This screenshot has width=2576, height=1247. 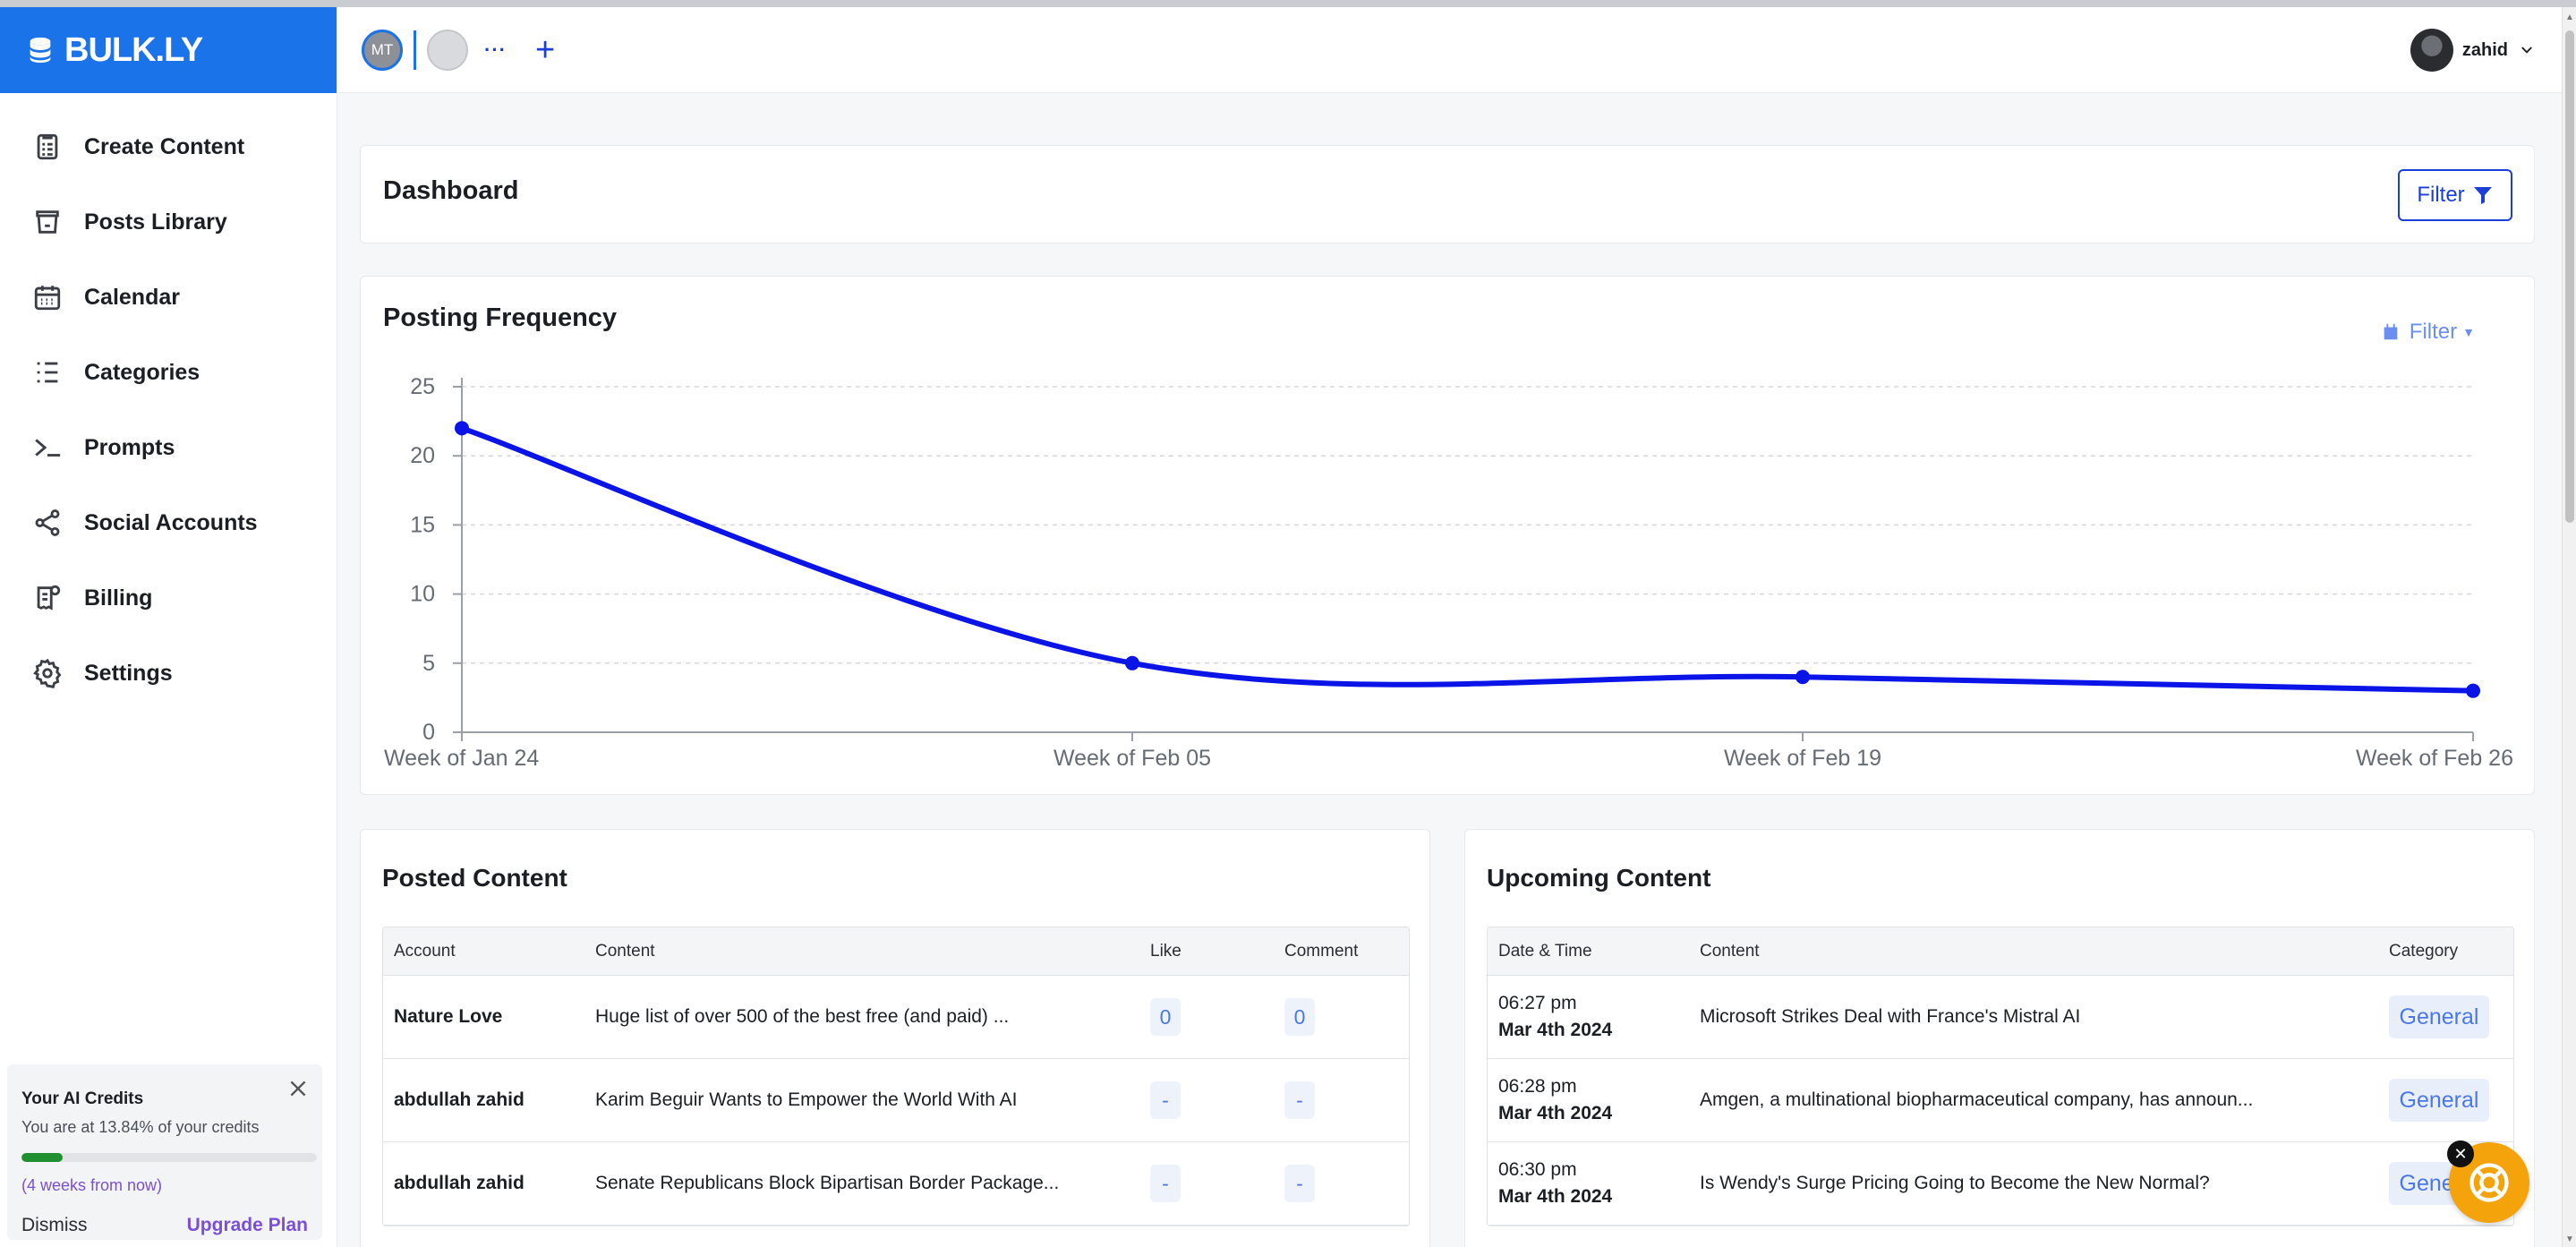 I want to click on scrollbar-thumb, so click(x=2569, y=276).